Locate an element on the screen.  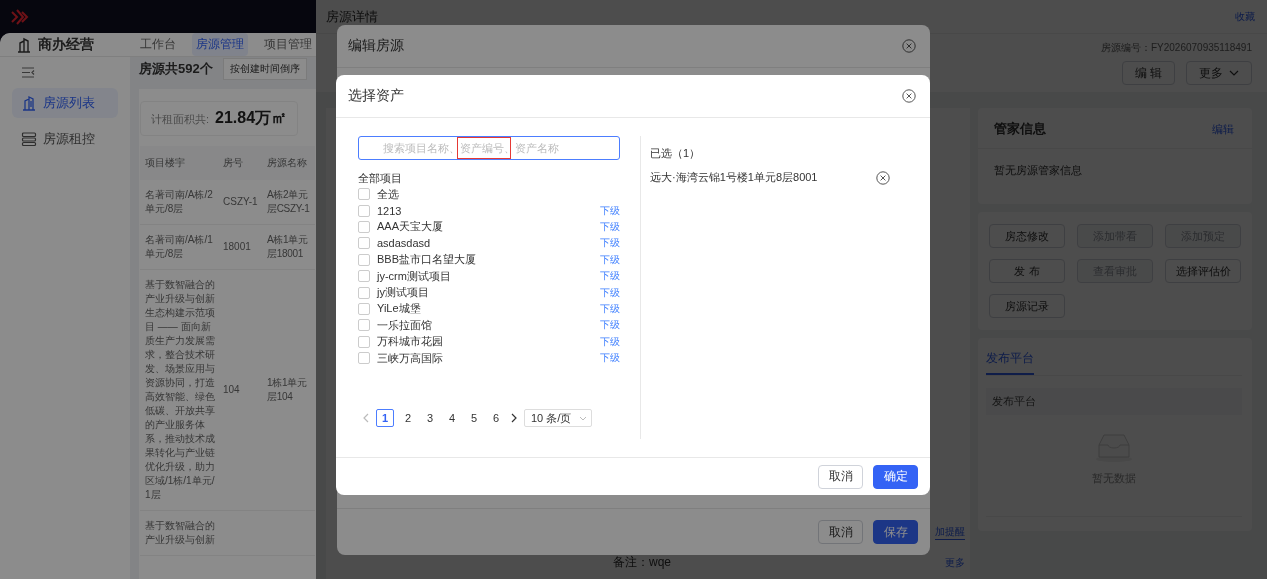
table-cell-text: 基于数智融合的产业升级与创新 is located at coordinates (180, 533).